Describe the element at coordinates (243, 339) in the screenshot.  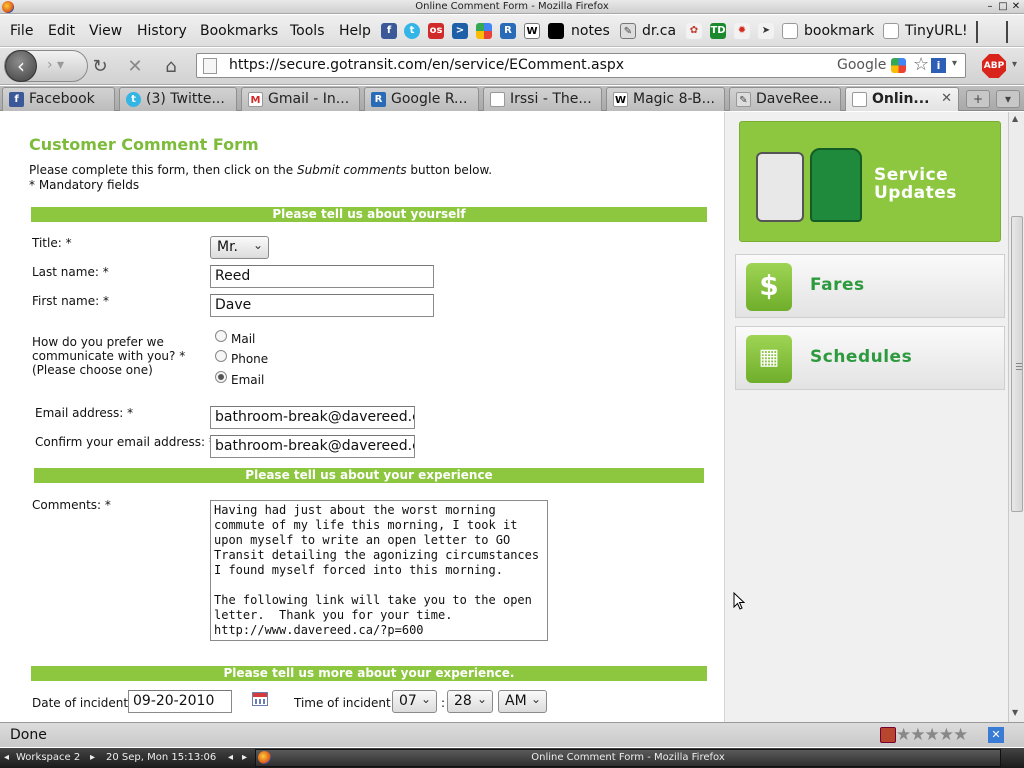
I see `radio-mail-label: Mail` at that location.